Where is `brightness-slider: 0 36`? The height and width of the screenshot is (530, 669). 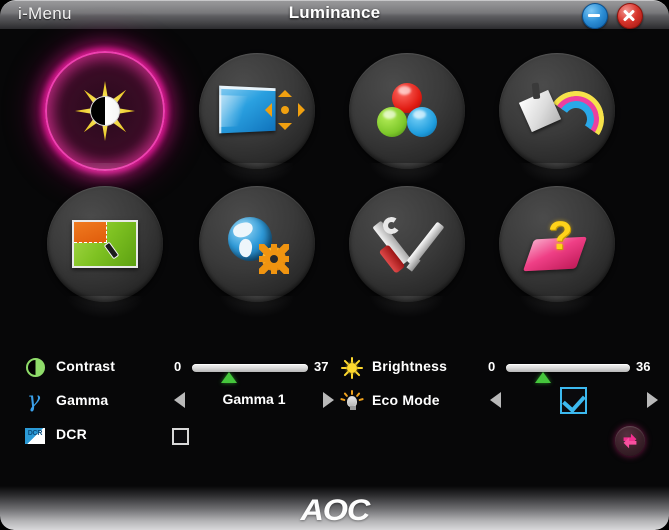
brightness-slider: 0 36 is located at coordinates (574, 368).